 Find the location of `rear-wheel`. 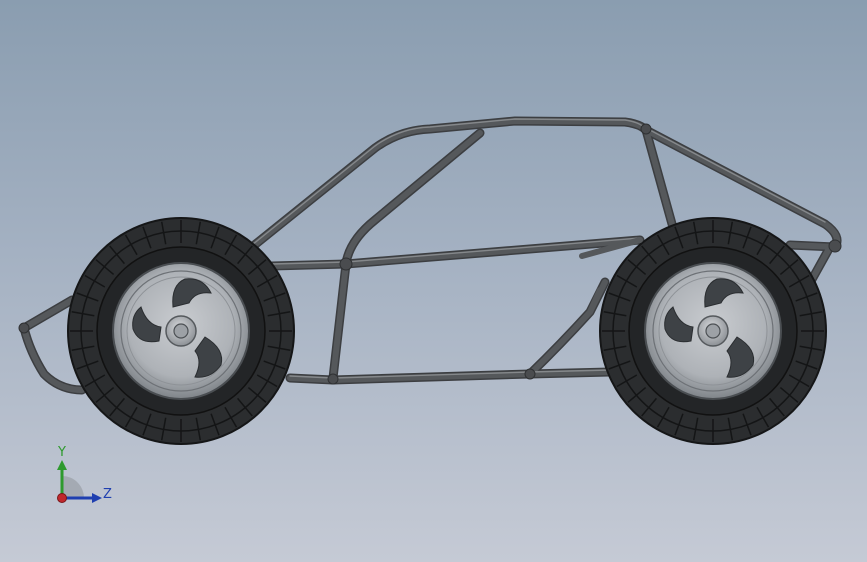

rear-wheel is located at coordinates (713, 331).